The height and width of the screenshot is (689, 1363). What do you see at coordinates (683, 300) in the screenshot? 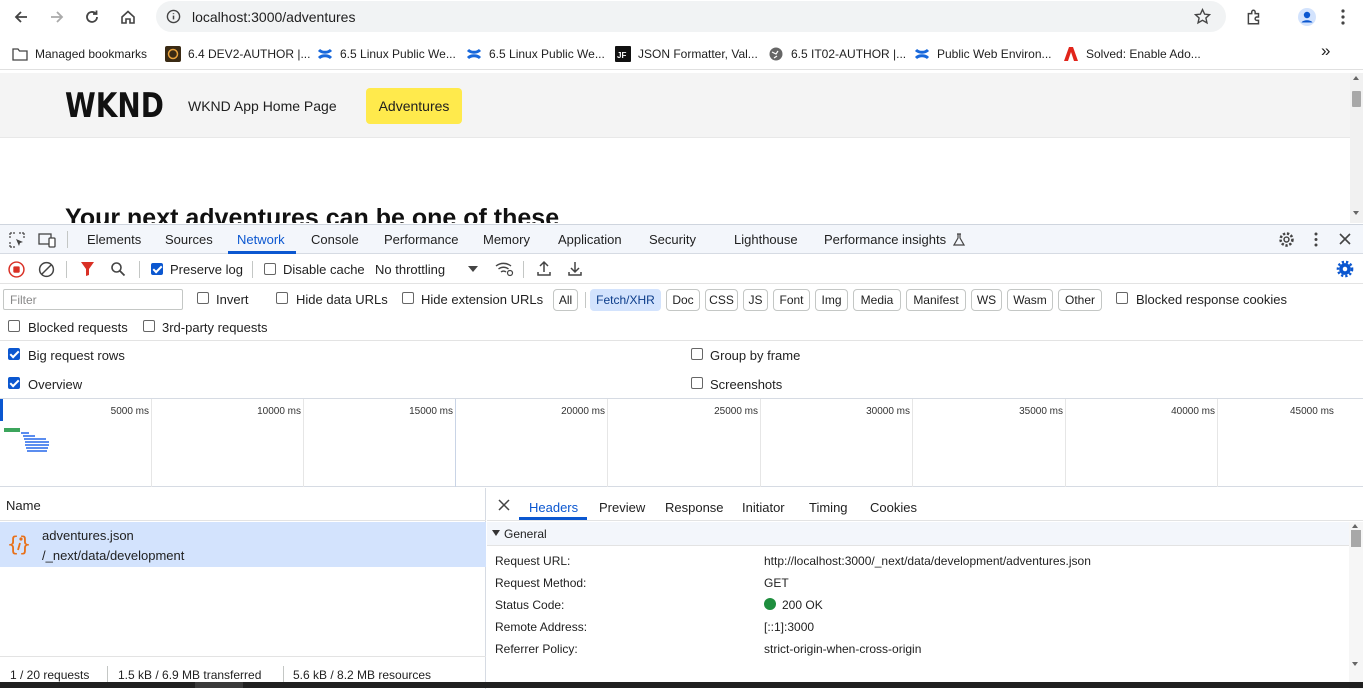
I see `filter-type-doc: Doc` at bounding box center [683, 300].